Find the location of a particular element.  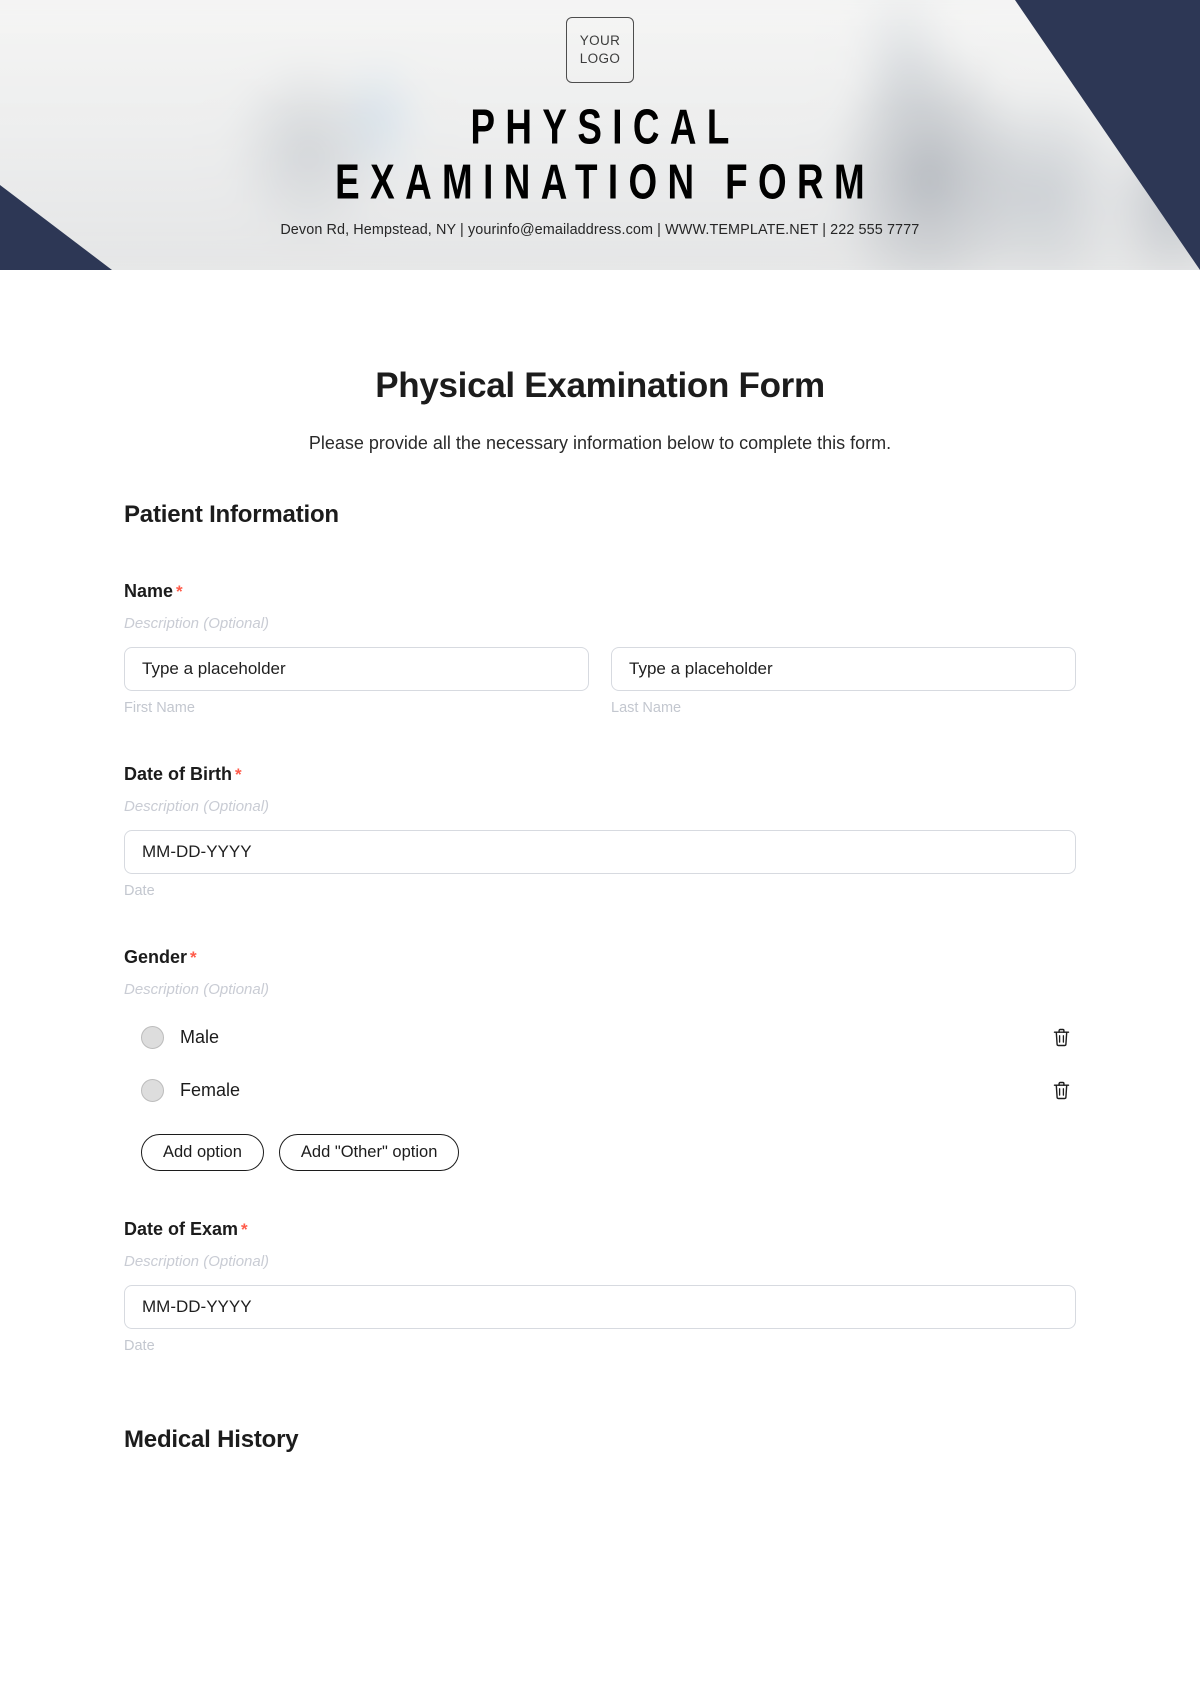

field-label-date-of-exam: Date of Exam * is located at coordinates (600, 1229).